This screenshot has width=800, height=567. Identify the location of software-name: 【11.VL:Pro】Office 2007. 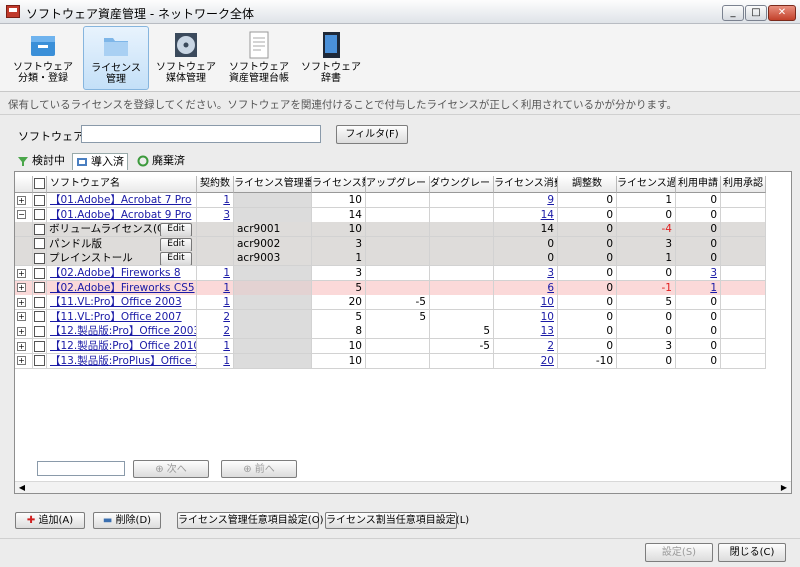
(116, 317).